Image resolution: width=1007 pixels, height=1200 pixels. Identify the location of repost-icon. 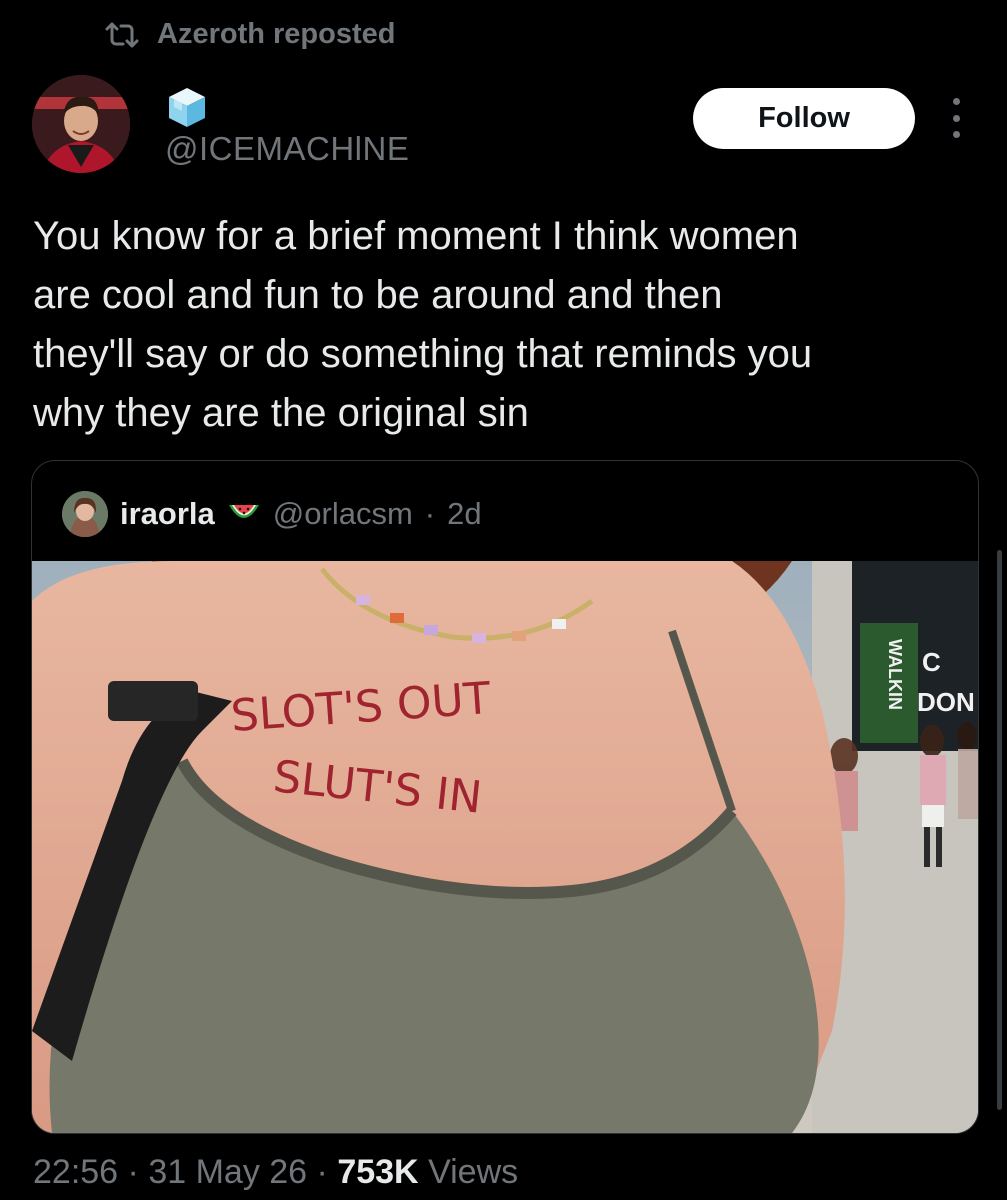
(122, 34).